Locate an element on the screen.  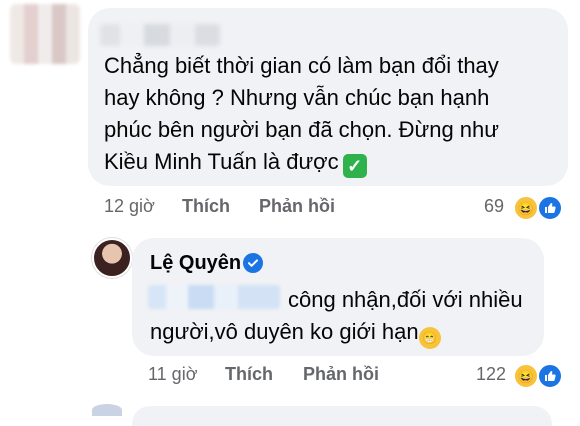
next-comment-bubble is located at coordinates (342, 416).